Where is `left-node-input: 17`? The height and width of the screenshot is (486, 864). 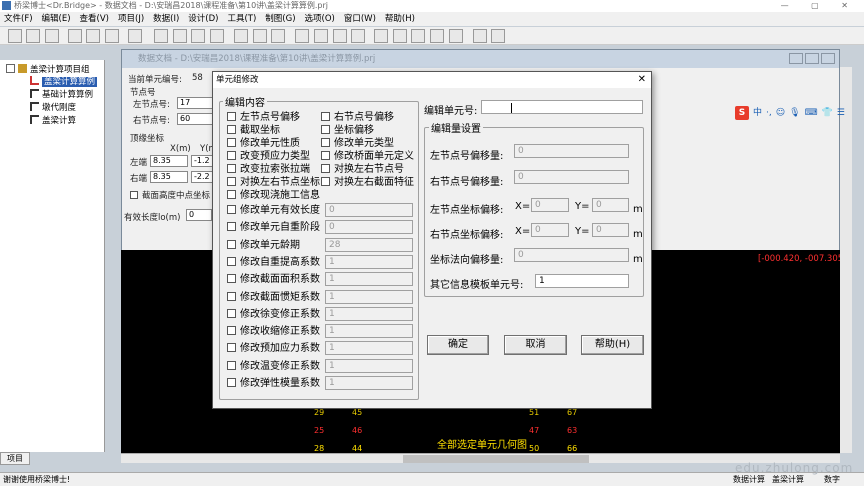 left-node-input: 17 is located at coordinates (195, 103).